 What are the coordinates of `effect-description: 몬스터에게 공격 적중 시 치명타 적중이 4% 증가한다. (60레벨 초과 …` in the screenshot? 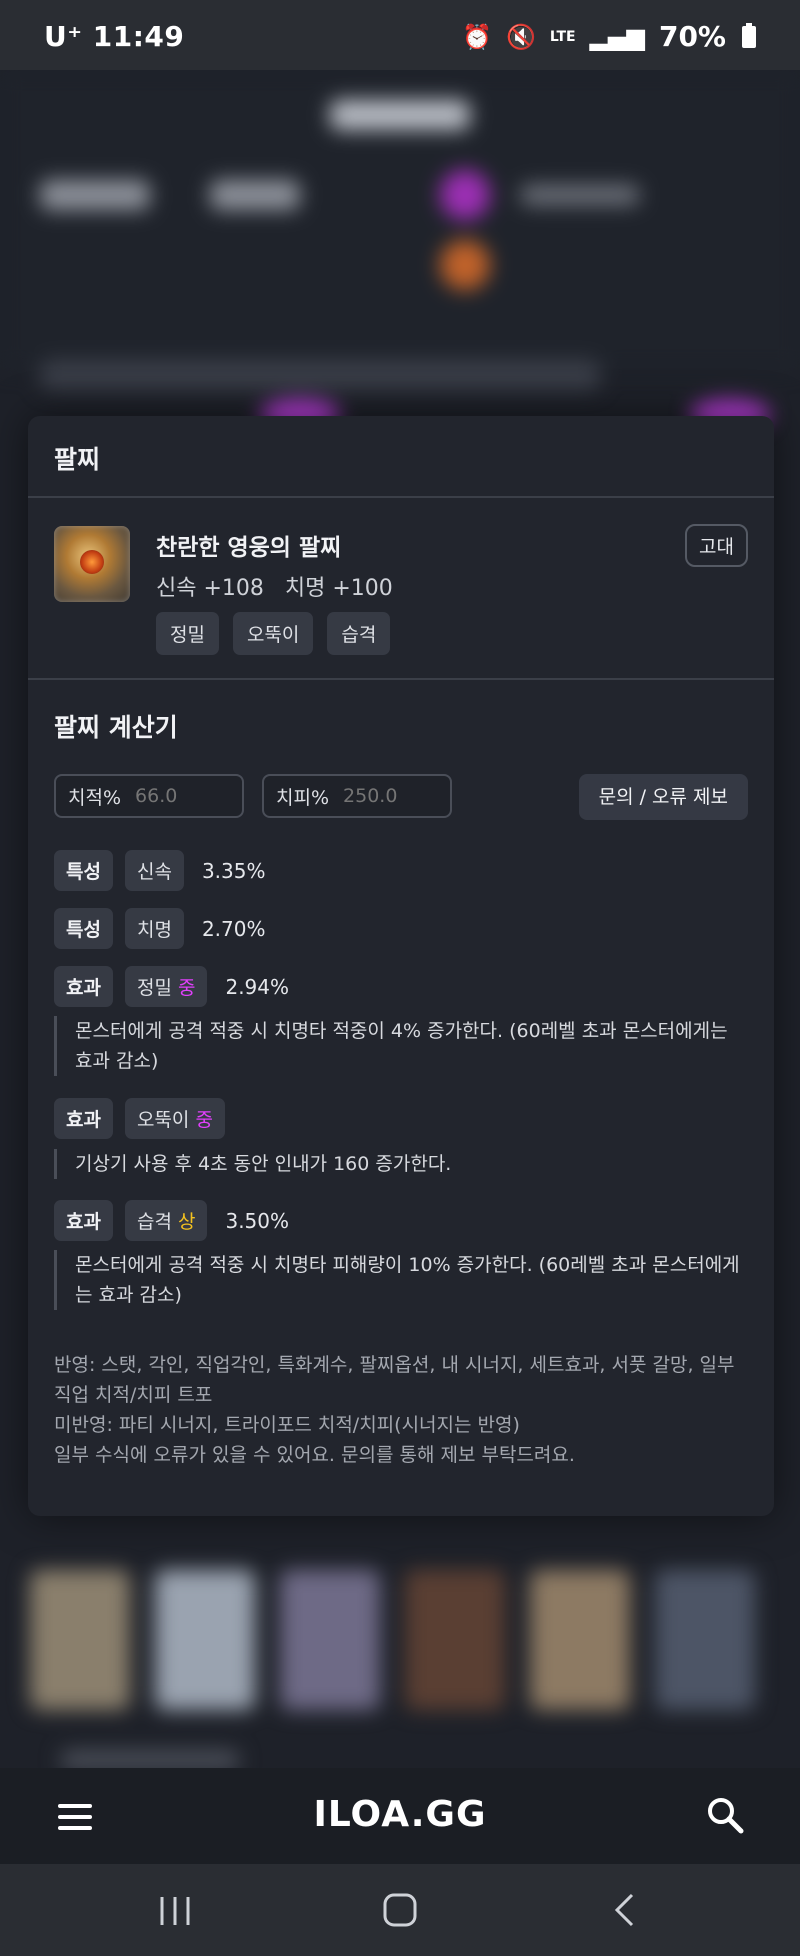 It's located at (399, 1046).